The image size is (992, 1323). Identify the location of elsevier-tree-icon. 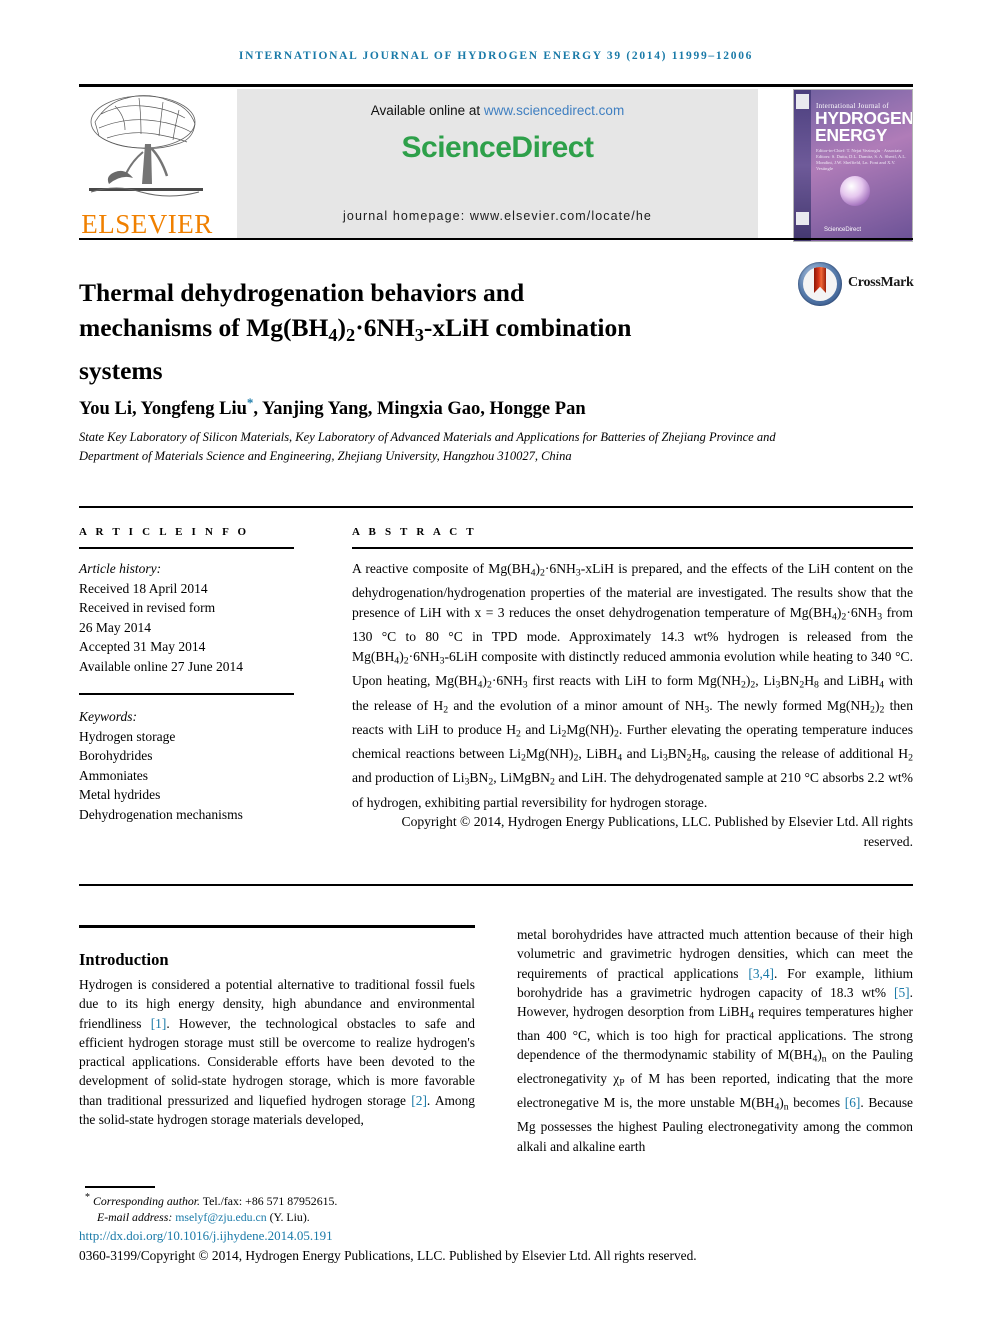
(146, 146).